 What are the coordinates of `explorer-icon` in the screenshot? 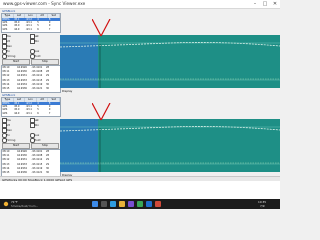 It's located at (122, 204).